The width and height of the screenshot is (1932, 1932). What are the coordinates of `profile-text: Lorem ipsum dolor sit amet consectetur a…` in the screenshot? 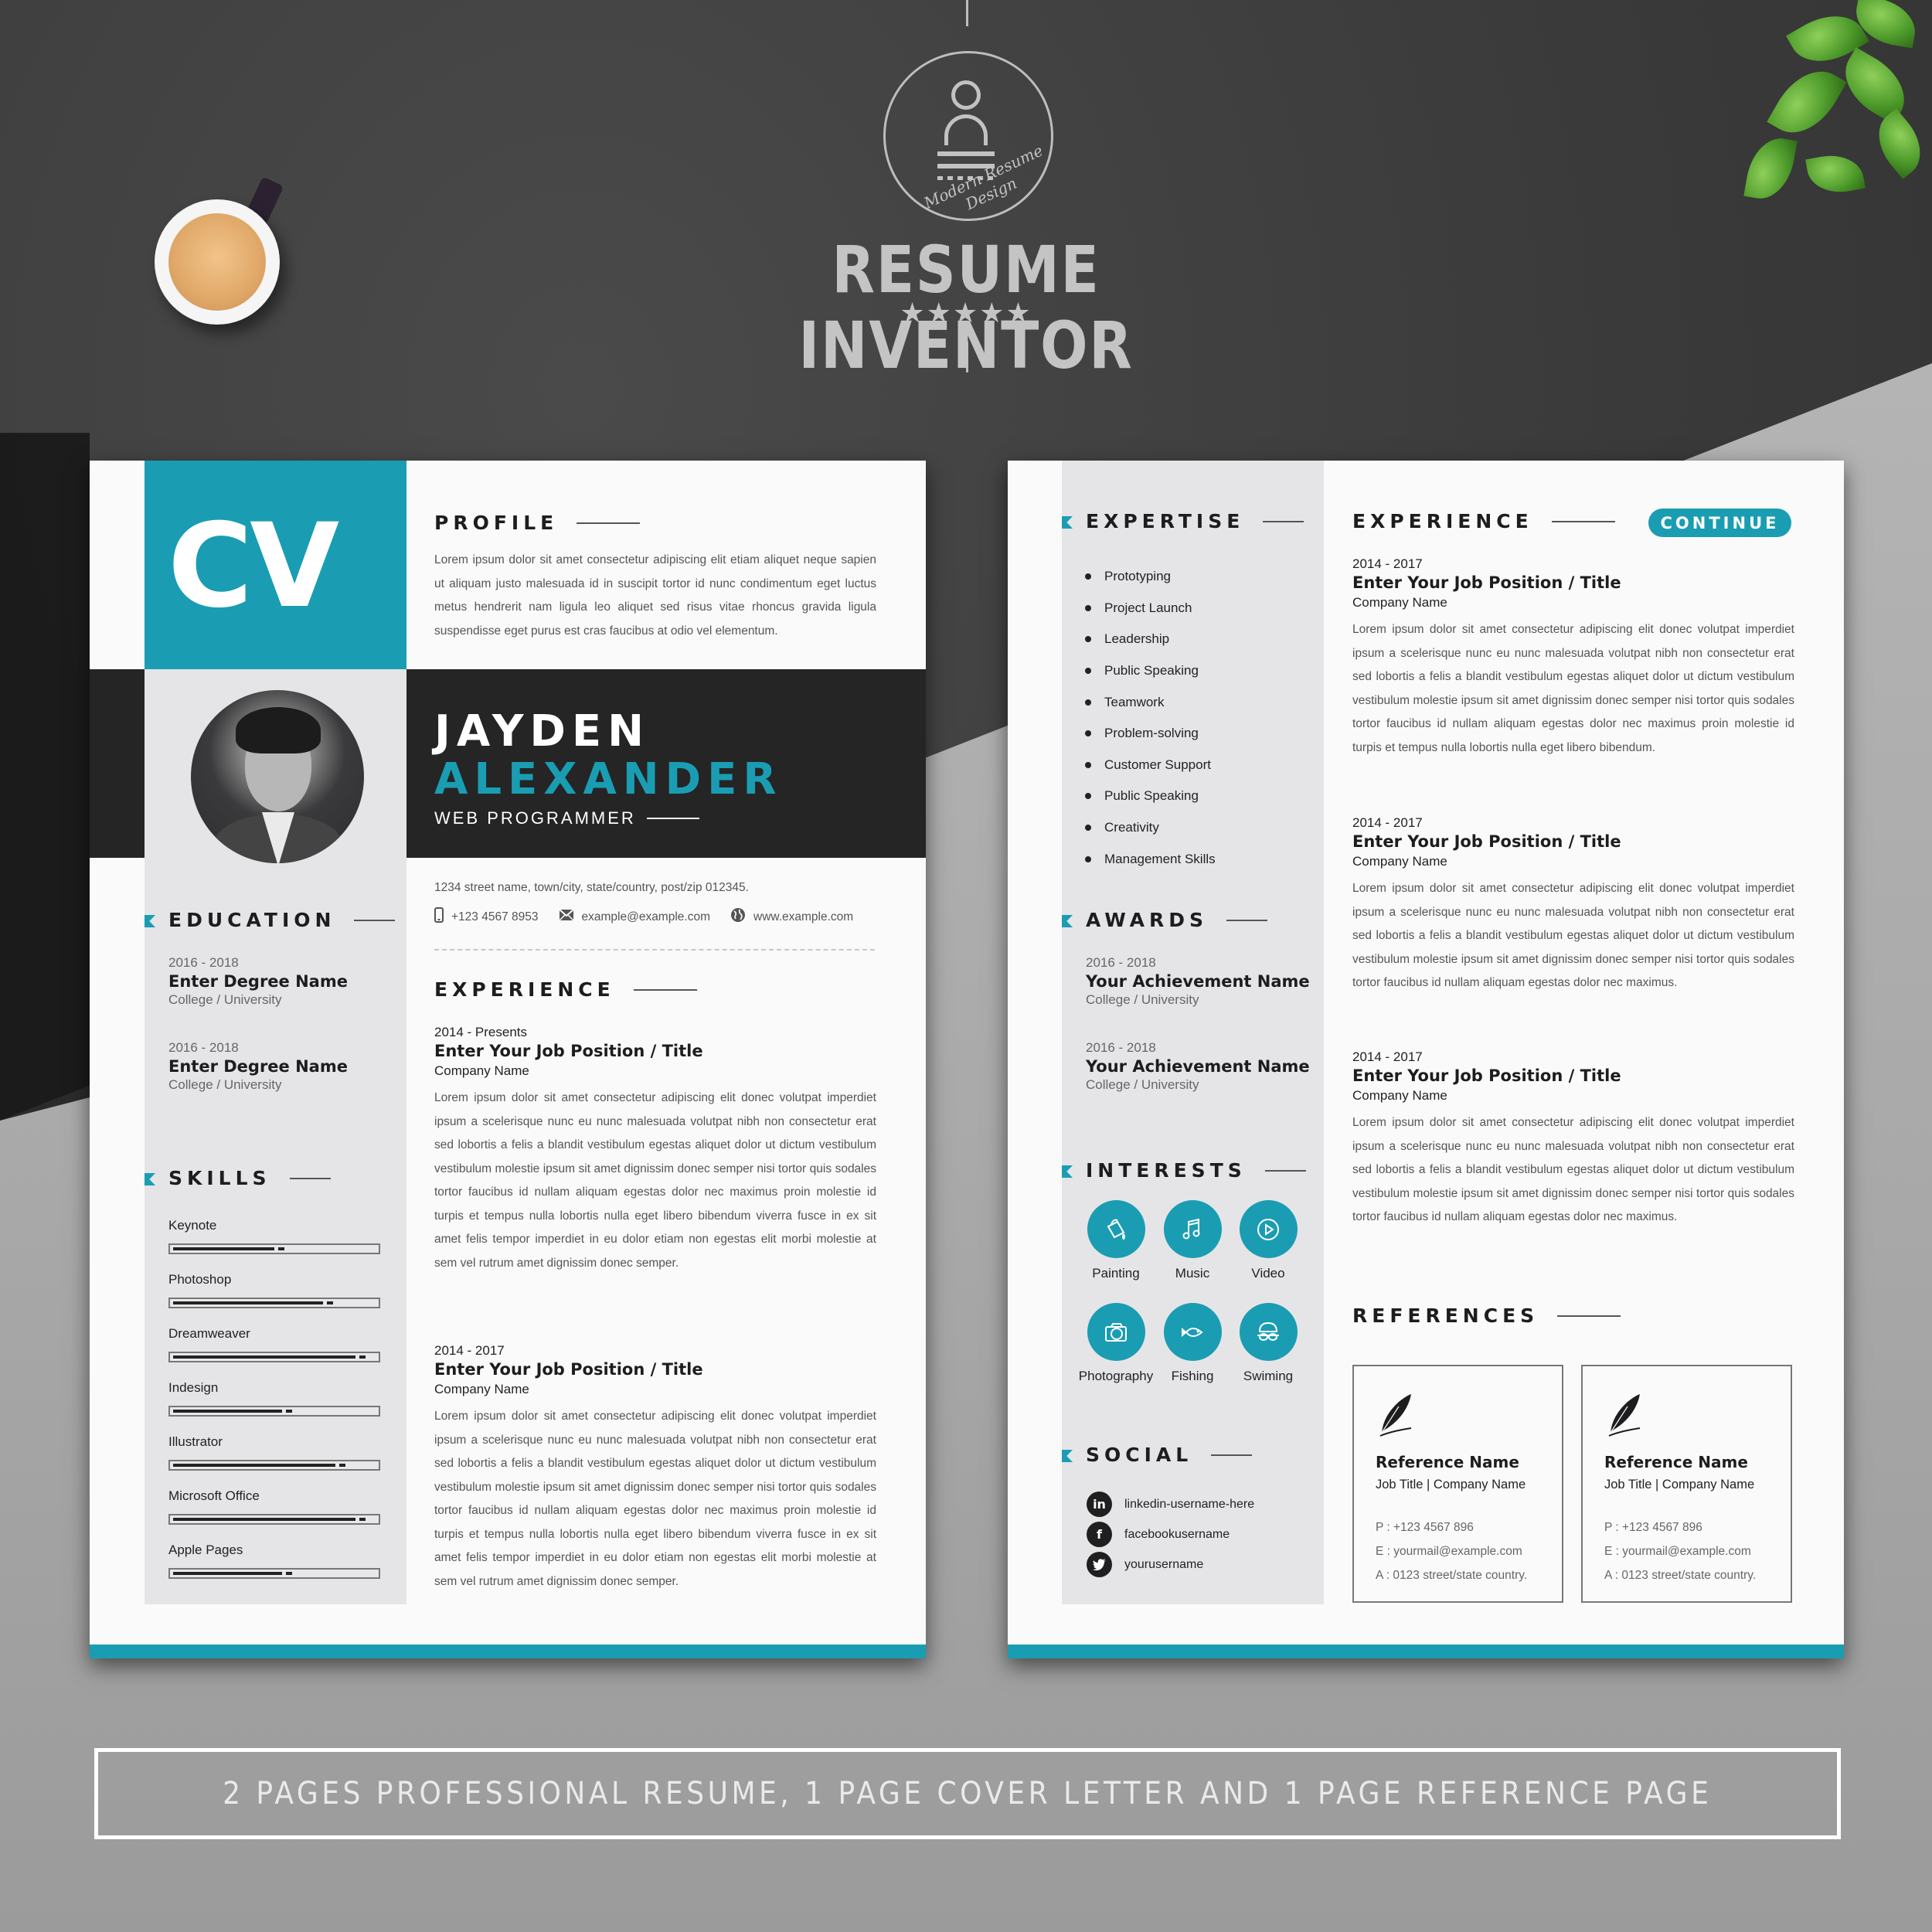 It's located at (655, 596).